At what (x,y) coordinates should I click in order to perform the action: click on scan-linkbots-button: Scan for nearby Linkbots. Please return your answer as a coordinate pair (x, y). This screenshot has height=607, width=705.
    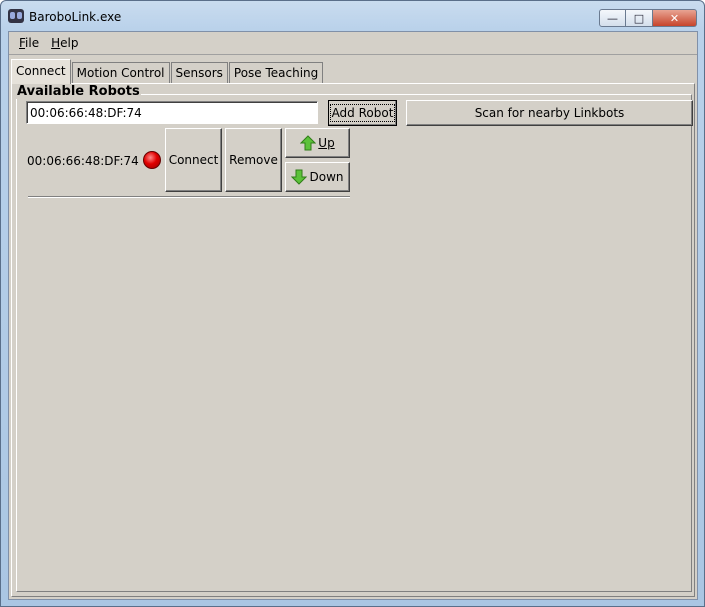
    Looking at the image, I should click on (549, 113).